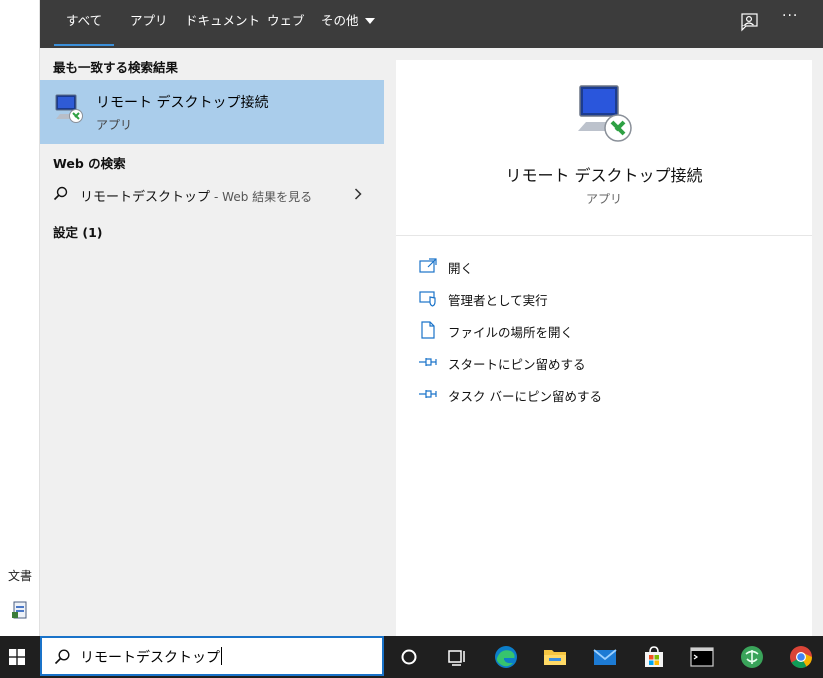 The width and height of the screenshot is (823, 678). I want to click on preview-subtitle: アプリ, so click(603, 199).